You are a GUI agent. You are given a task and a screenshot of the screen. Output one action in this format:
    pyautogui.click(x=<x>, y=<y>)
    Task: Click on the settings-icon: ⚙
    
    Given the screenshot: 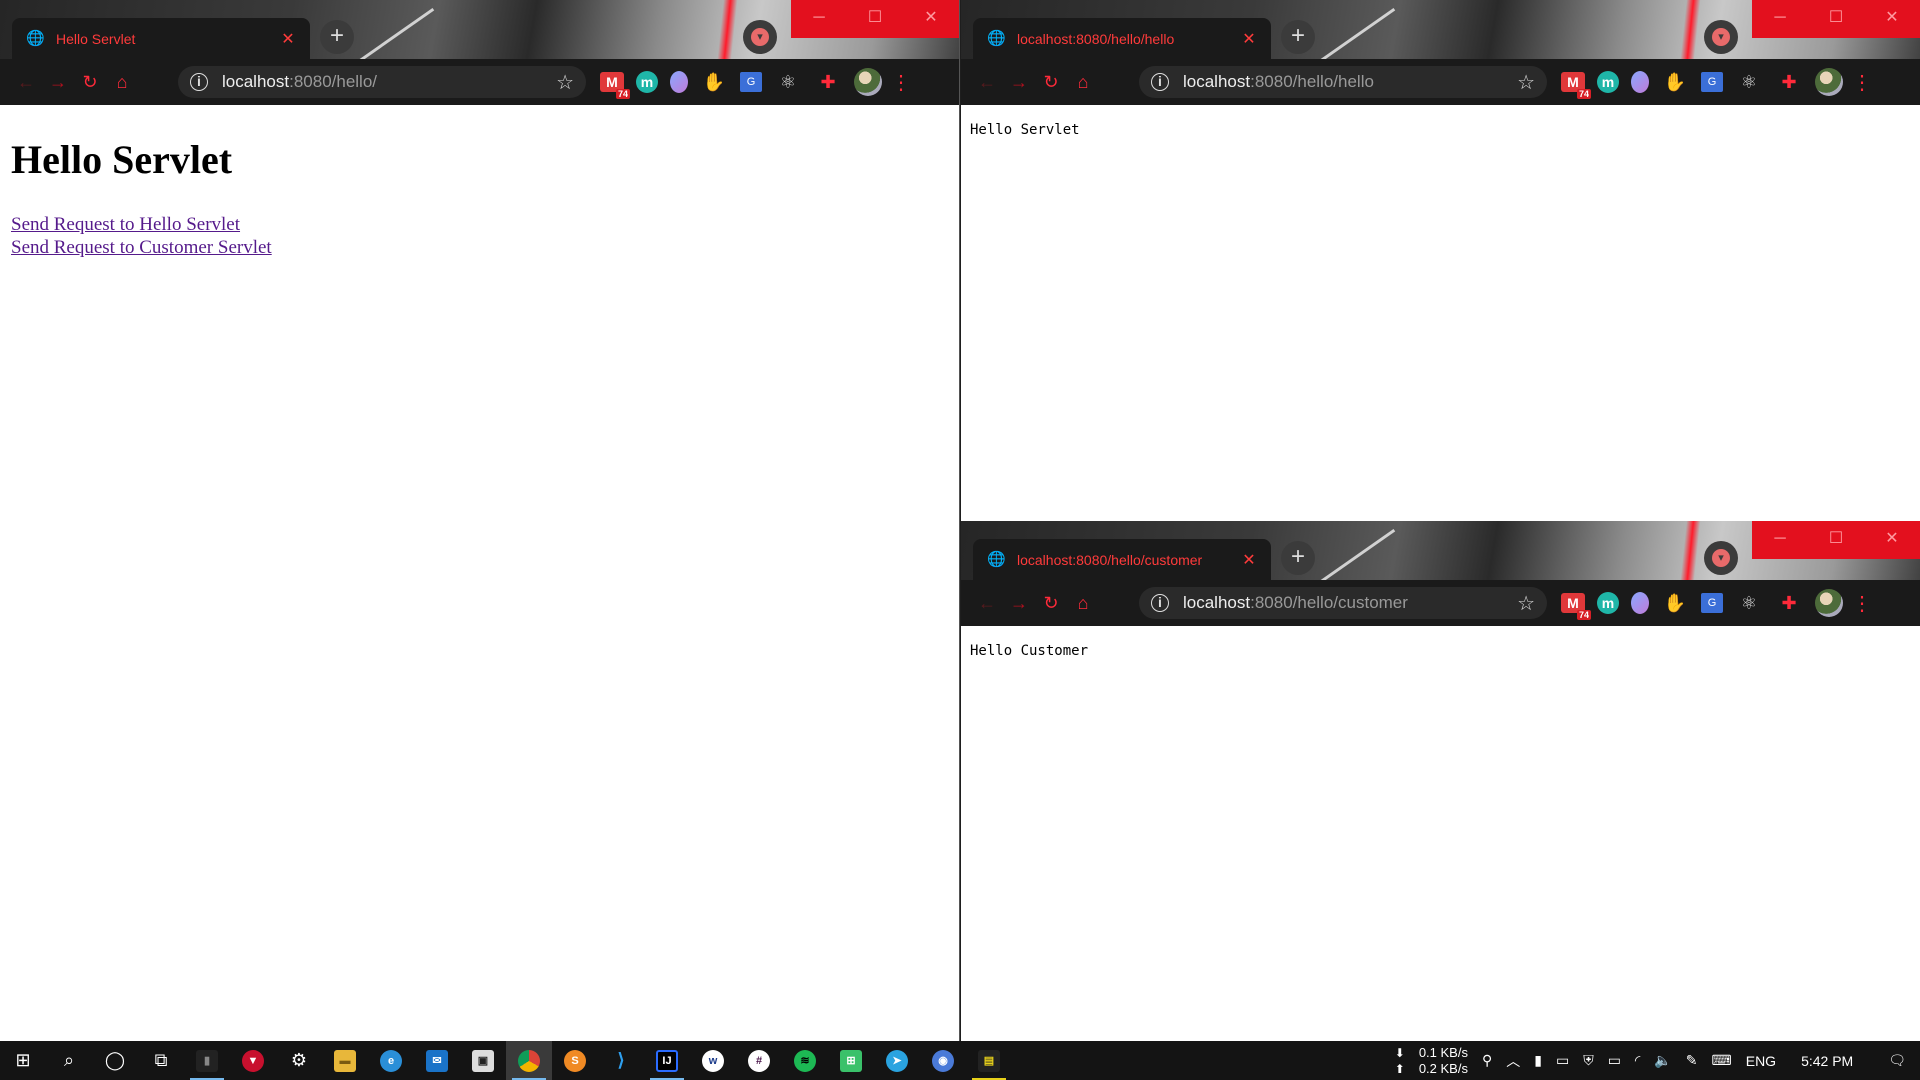 What is the action you would take?
    pyautogui.click(x=299, y=1060)
    